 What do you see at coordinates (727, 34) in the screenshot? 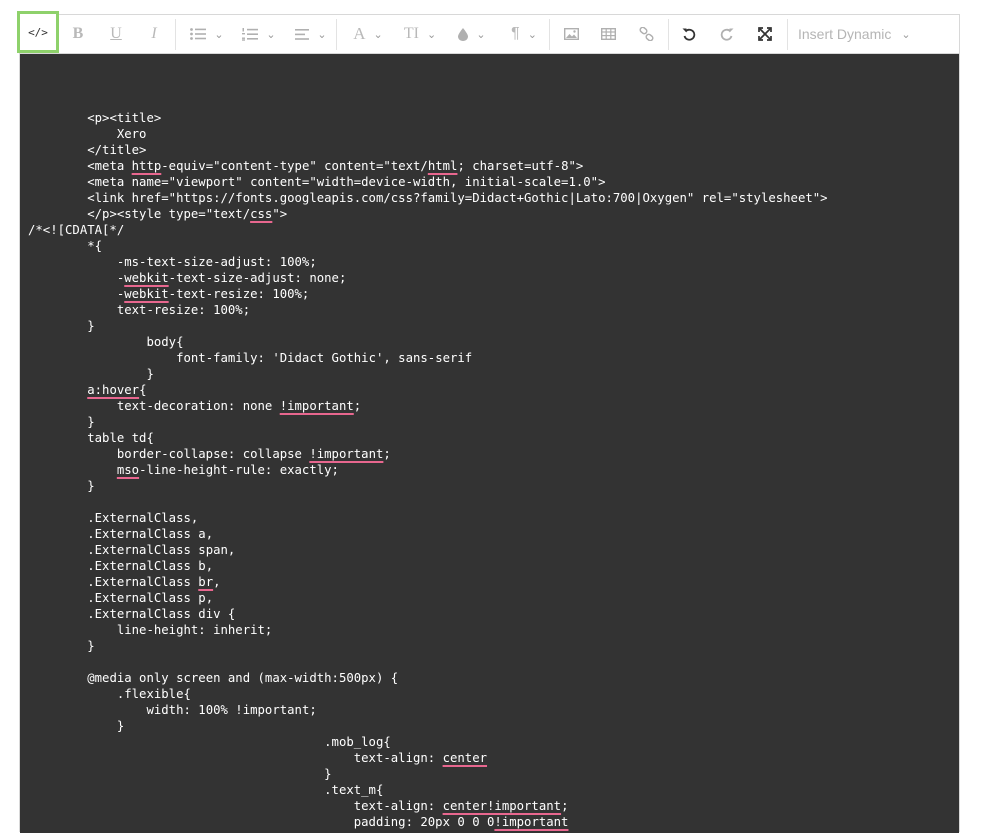
I see `redo-button` at bounding box center [727, 34].